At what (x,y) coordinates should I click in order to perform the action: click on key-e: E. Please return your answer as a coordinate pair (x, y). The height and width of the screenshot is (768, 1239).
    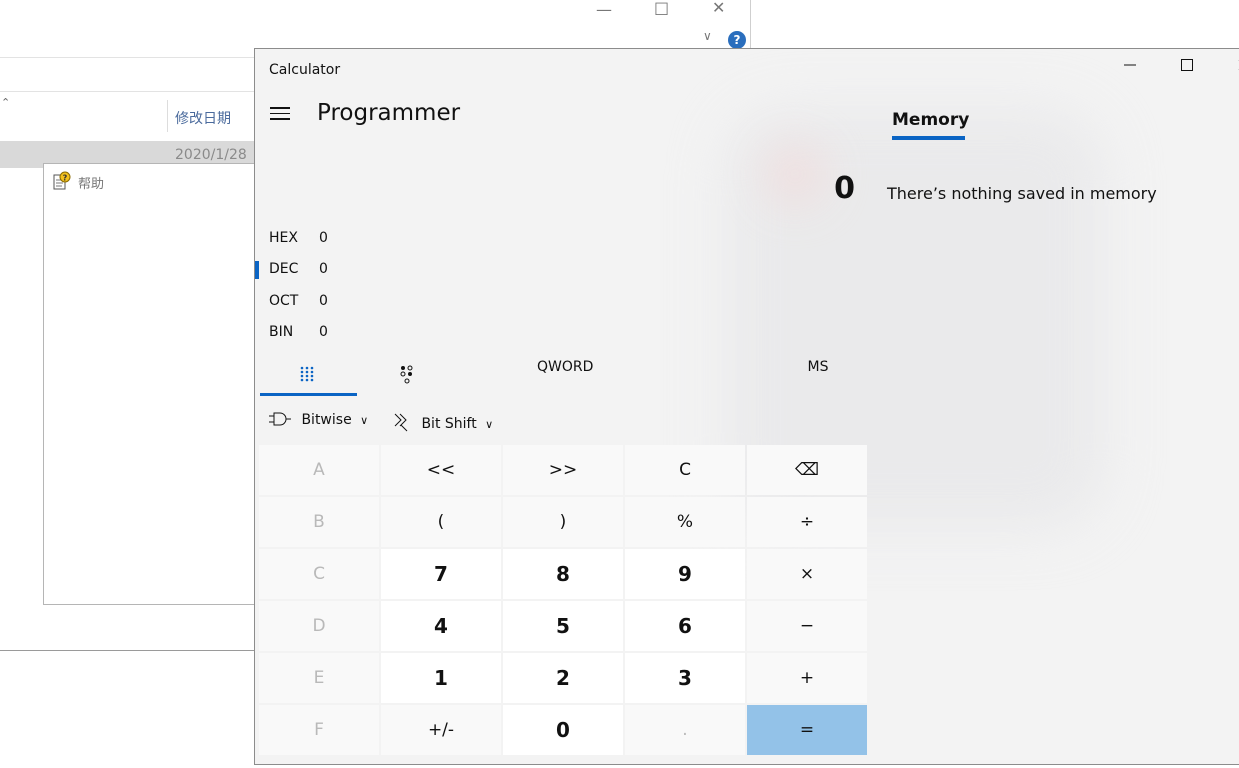
    Looking at the image, I should click on (319, 678).